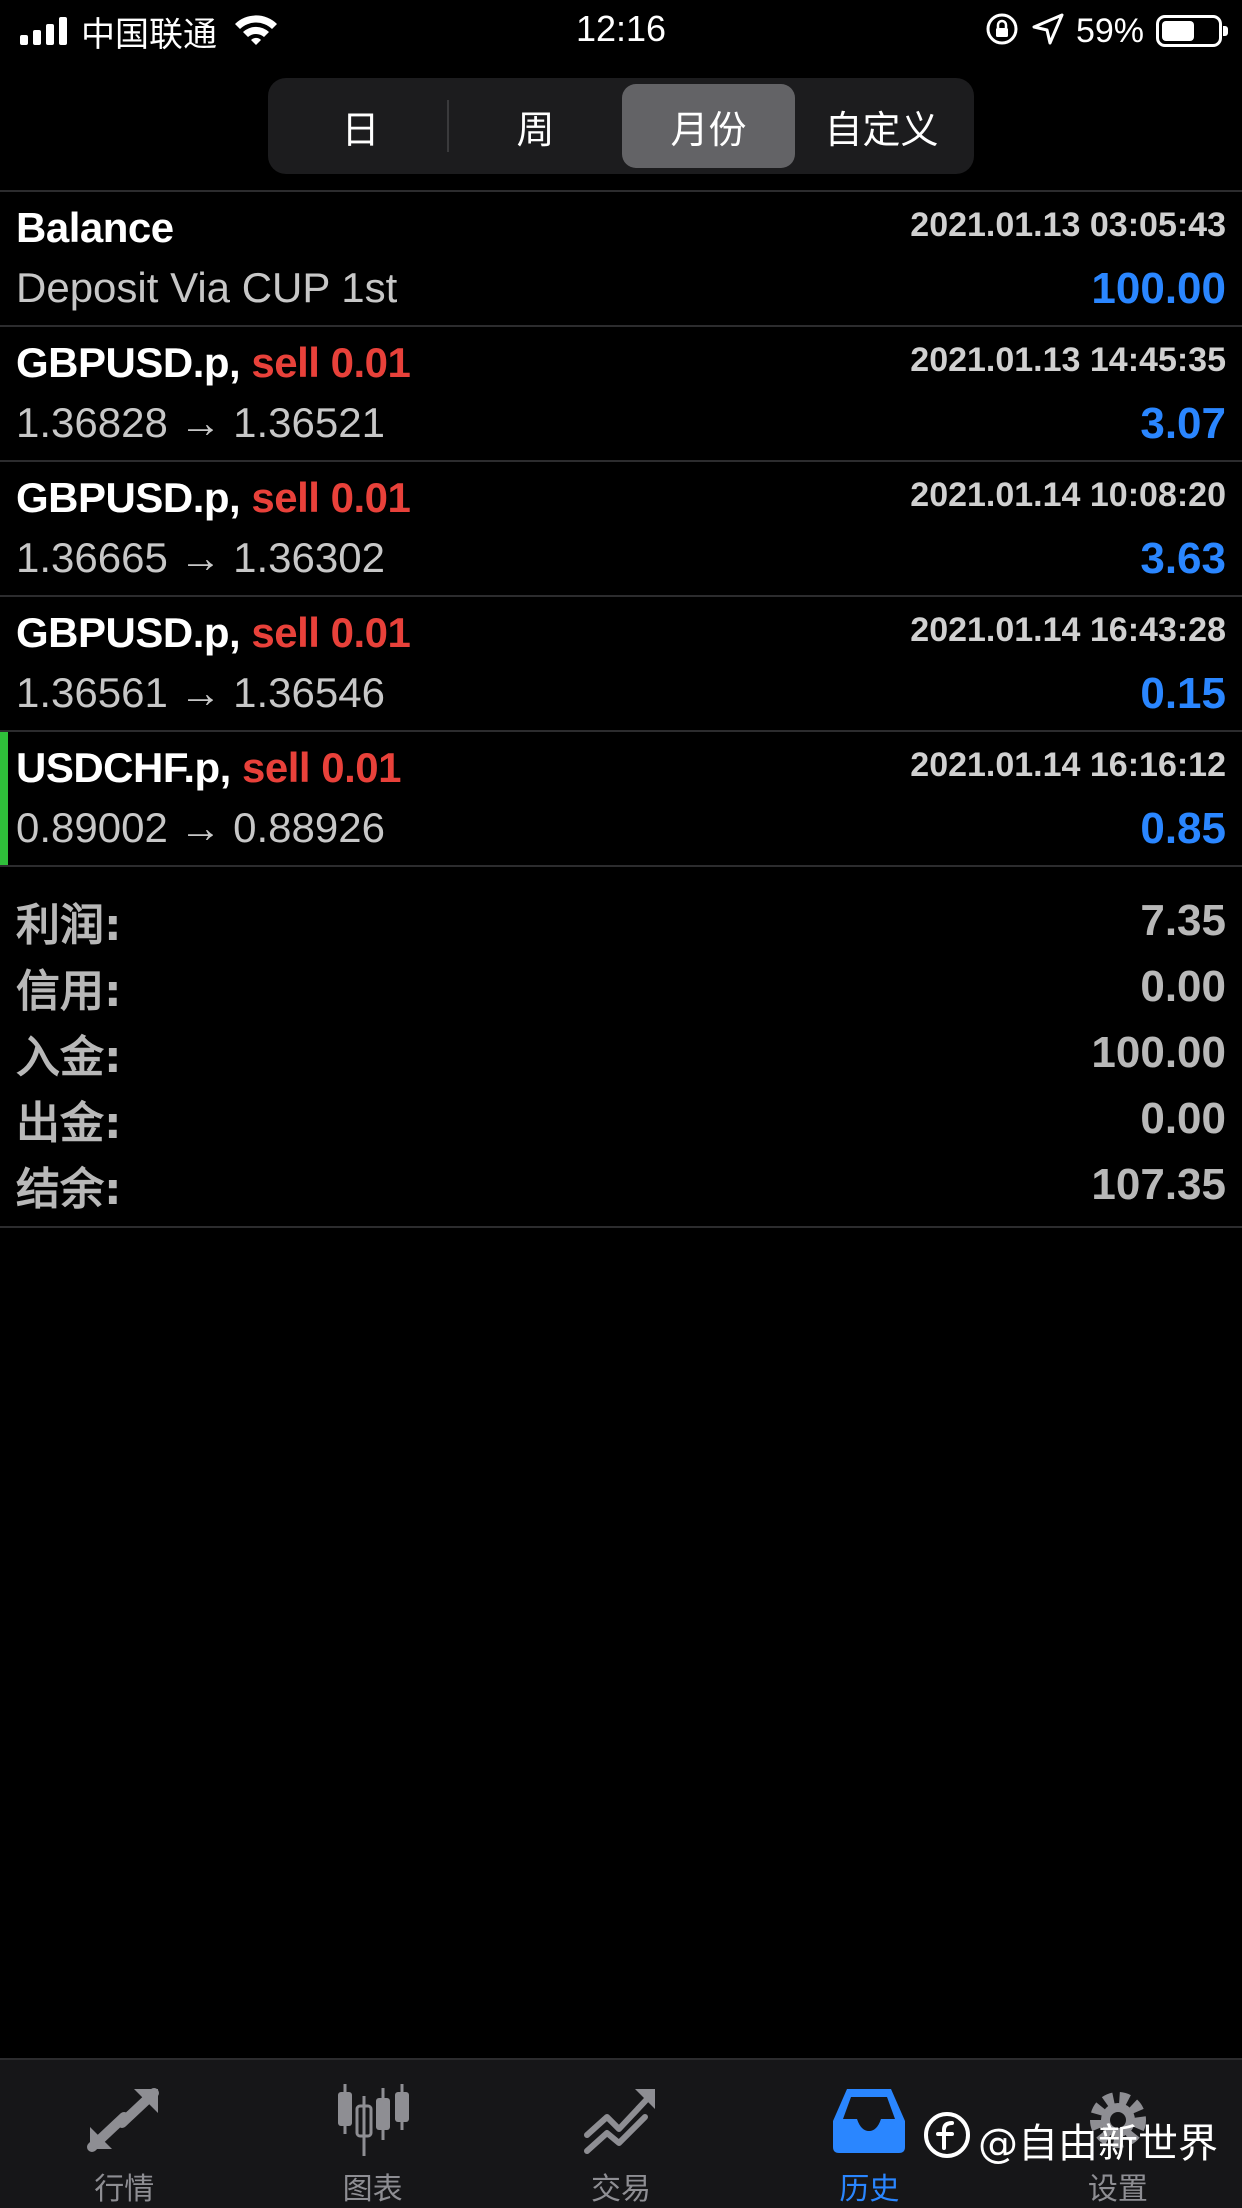 Image resolution: width=1242 pixels, height=2208 pixels. What do you see at coordinates (1178, 31) in the screenshot?
I see `battery-level` at bounding box center [1178, 31].